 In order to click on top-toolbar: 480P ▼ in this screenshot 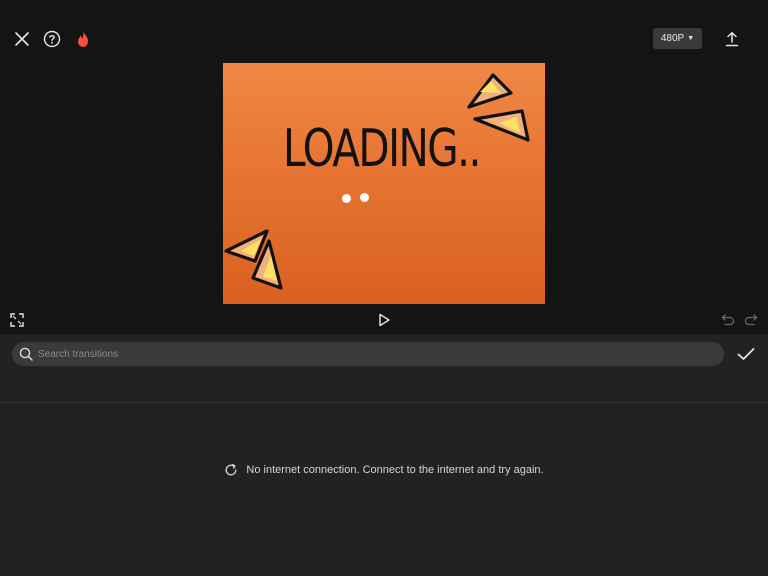, I will do `click(384, 31)`.